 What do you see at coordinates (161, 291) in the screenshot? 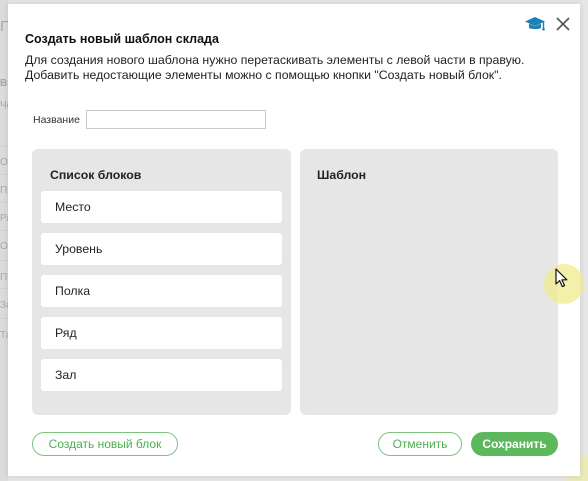
I see `block-item-shelf: Полка` at bounding box center [161, 291].